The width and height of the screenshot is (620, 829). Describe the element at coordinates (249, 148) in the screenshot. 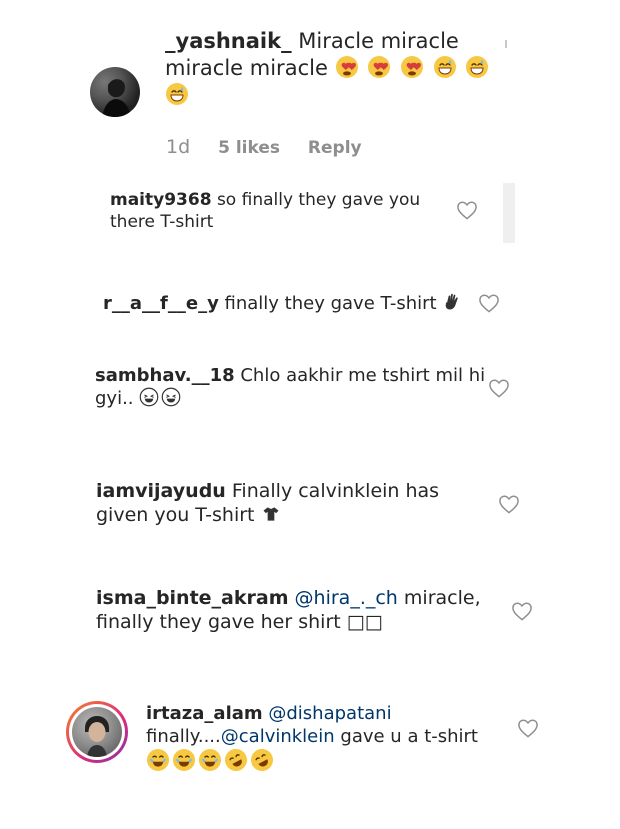

I see `comment-1-likes: 5 likes` at that location.